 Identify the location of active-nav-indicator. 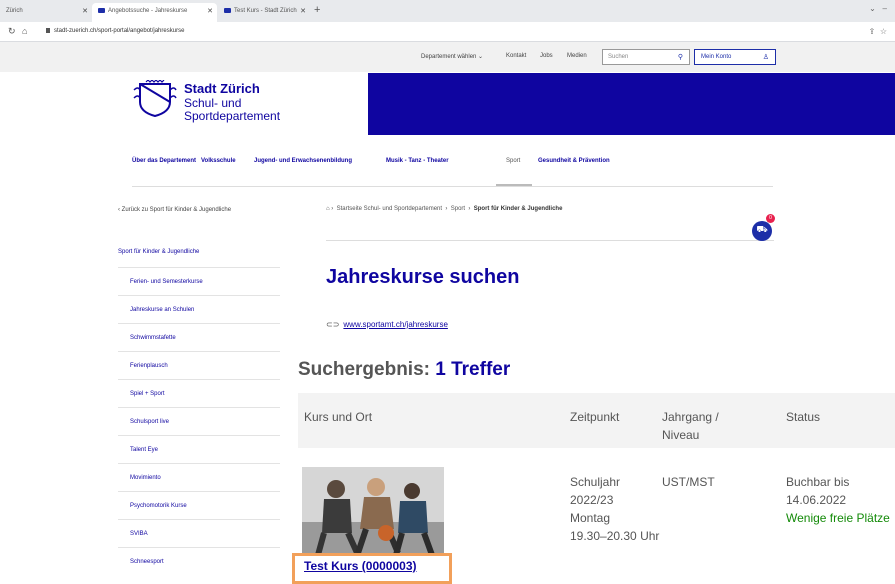
(514, 185).